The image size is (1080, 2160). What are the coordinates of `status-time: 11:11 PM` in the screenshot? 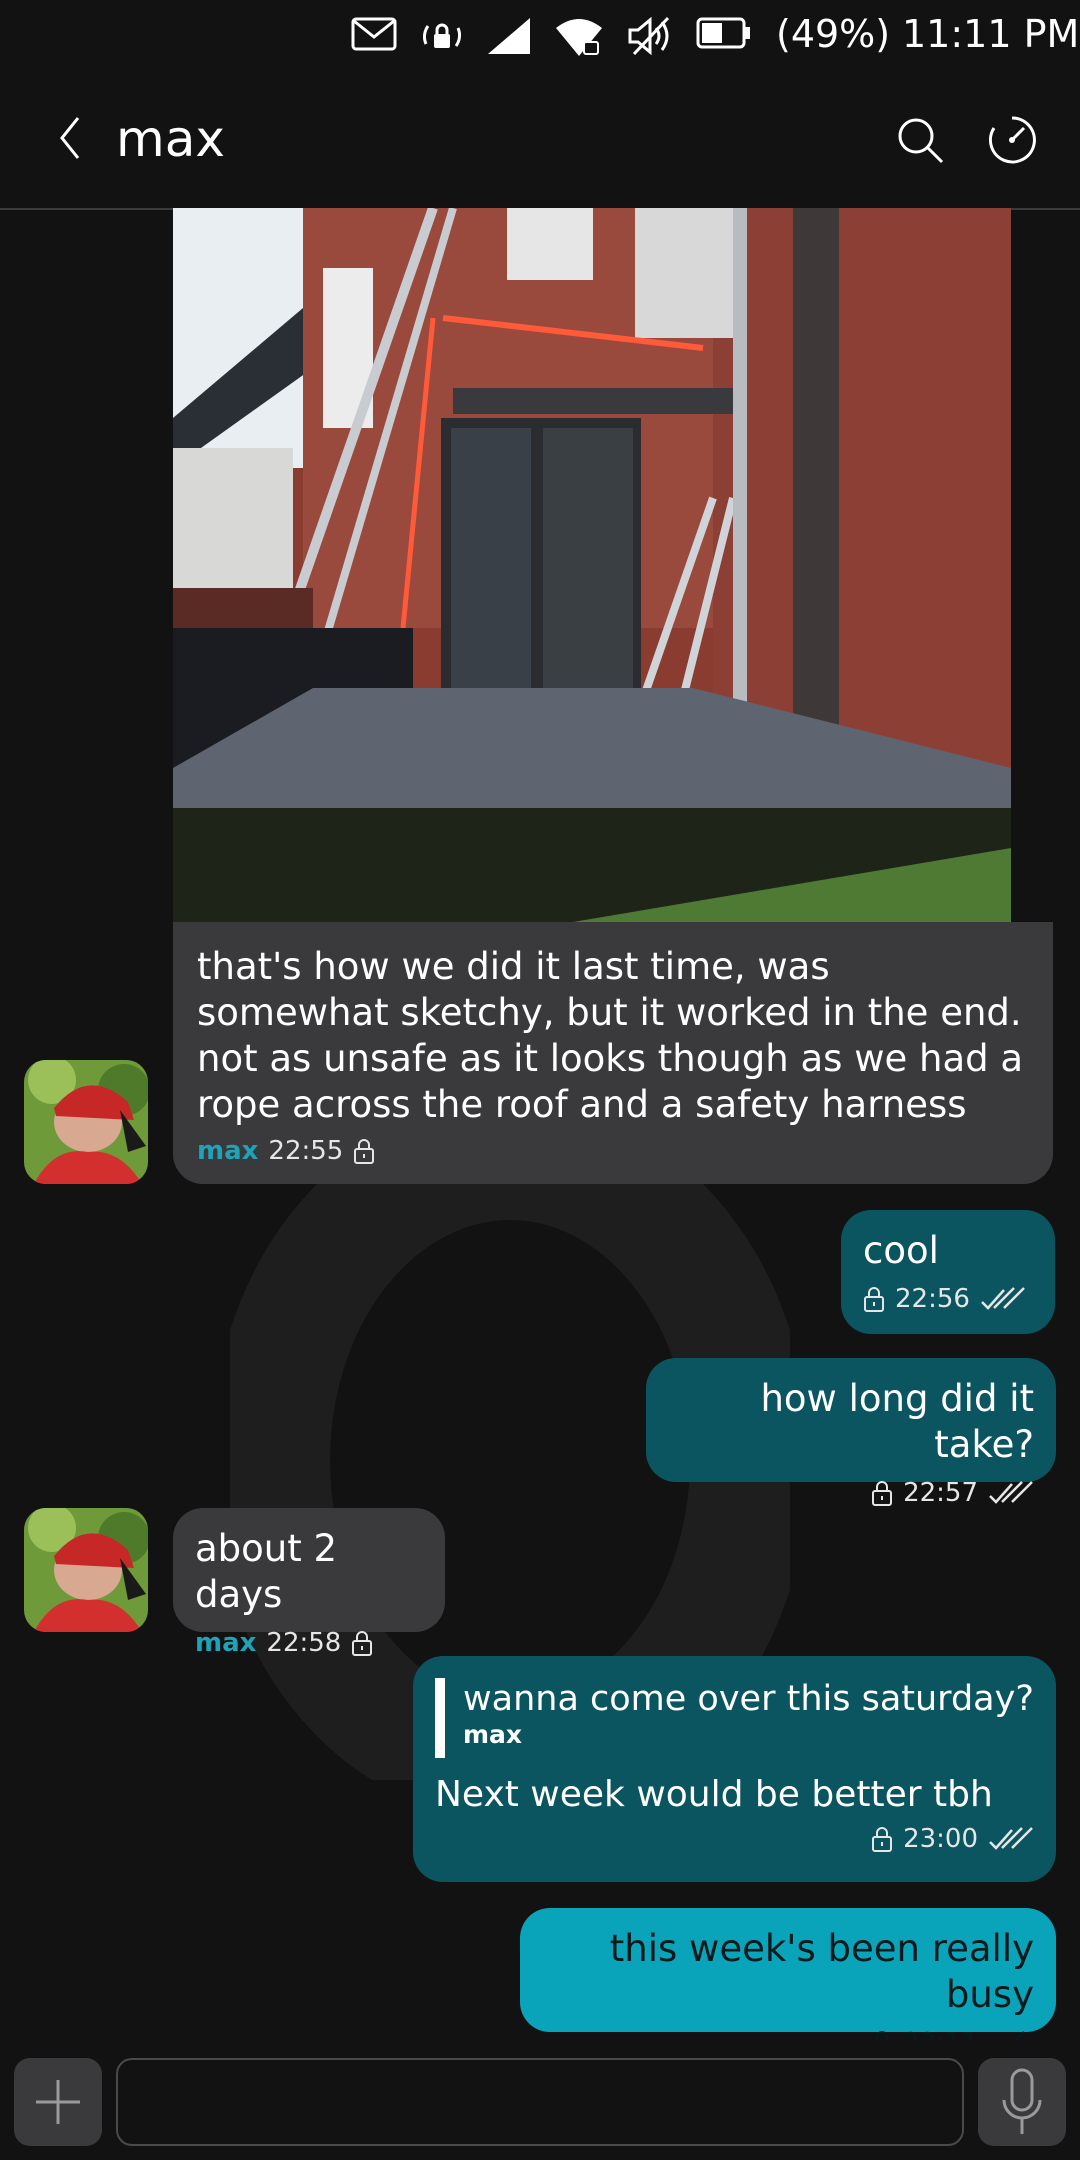 It's located at (991, 34).